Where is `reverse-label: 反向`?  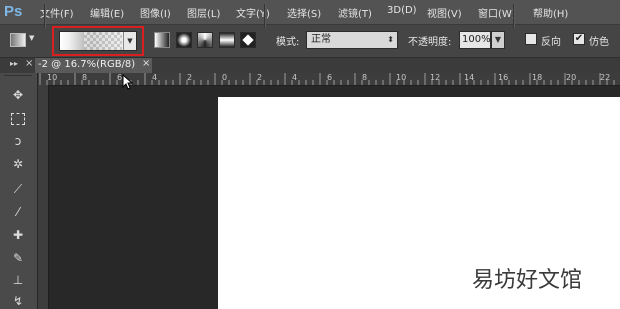
reverse-label: 反向 is located at coordinates (551, 42).